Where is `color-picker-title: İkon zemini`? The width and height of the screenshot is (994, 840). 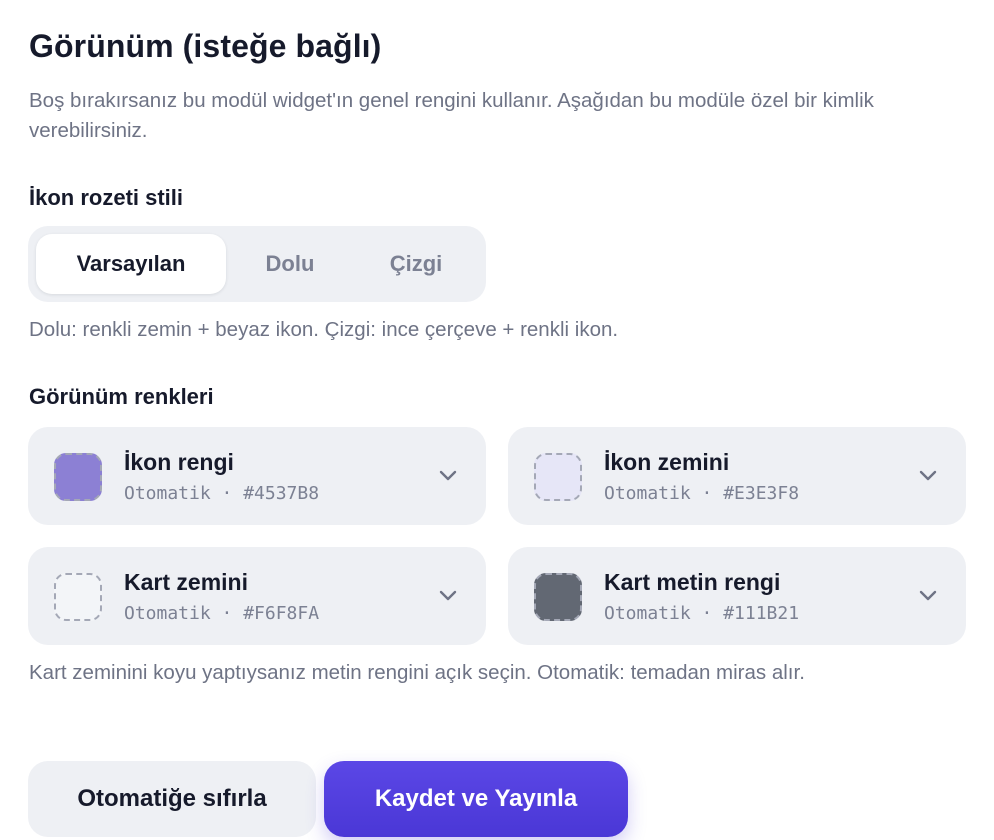
color-picker-title: İkon zemini is located at coordinates (667, 462).